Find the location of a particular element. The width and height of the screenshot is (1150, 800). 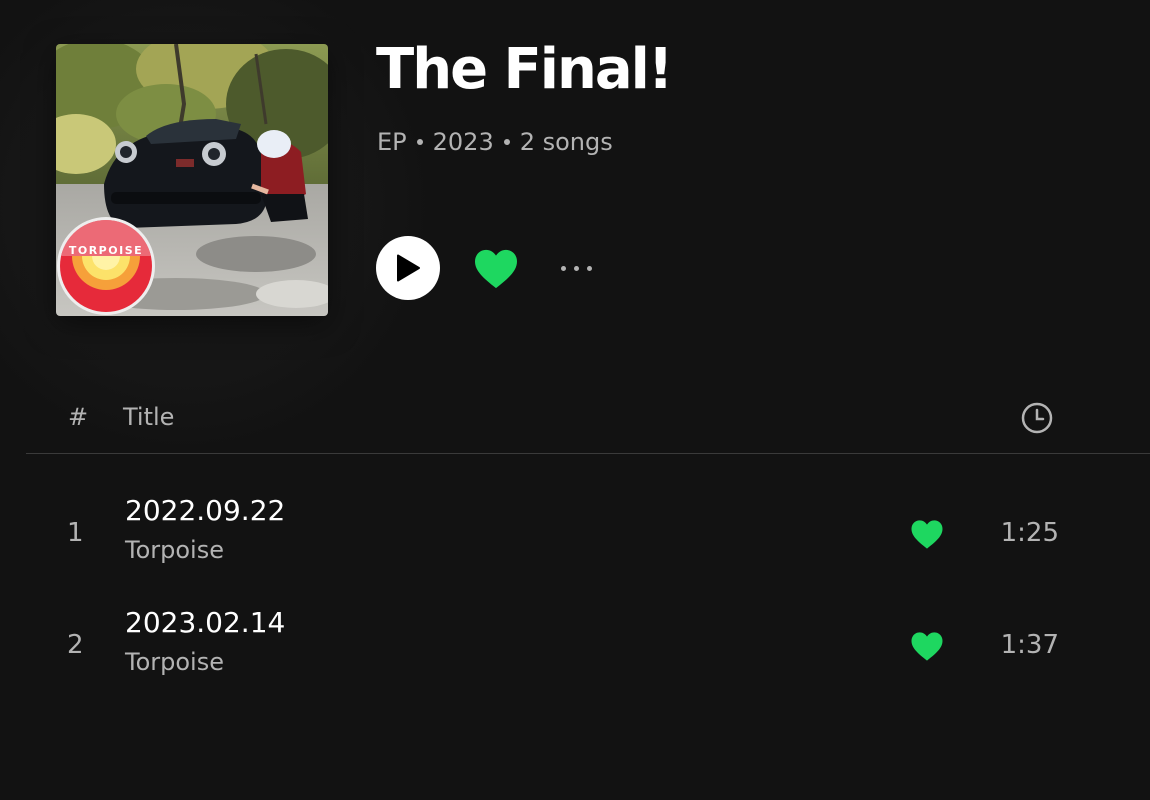

album-type: EP is located at coordinates (392, 142).